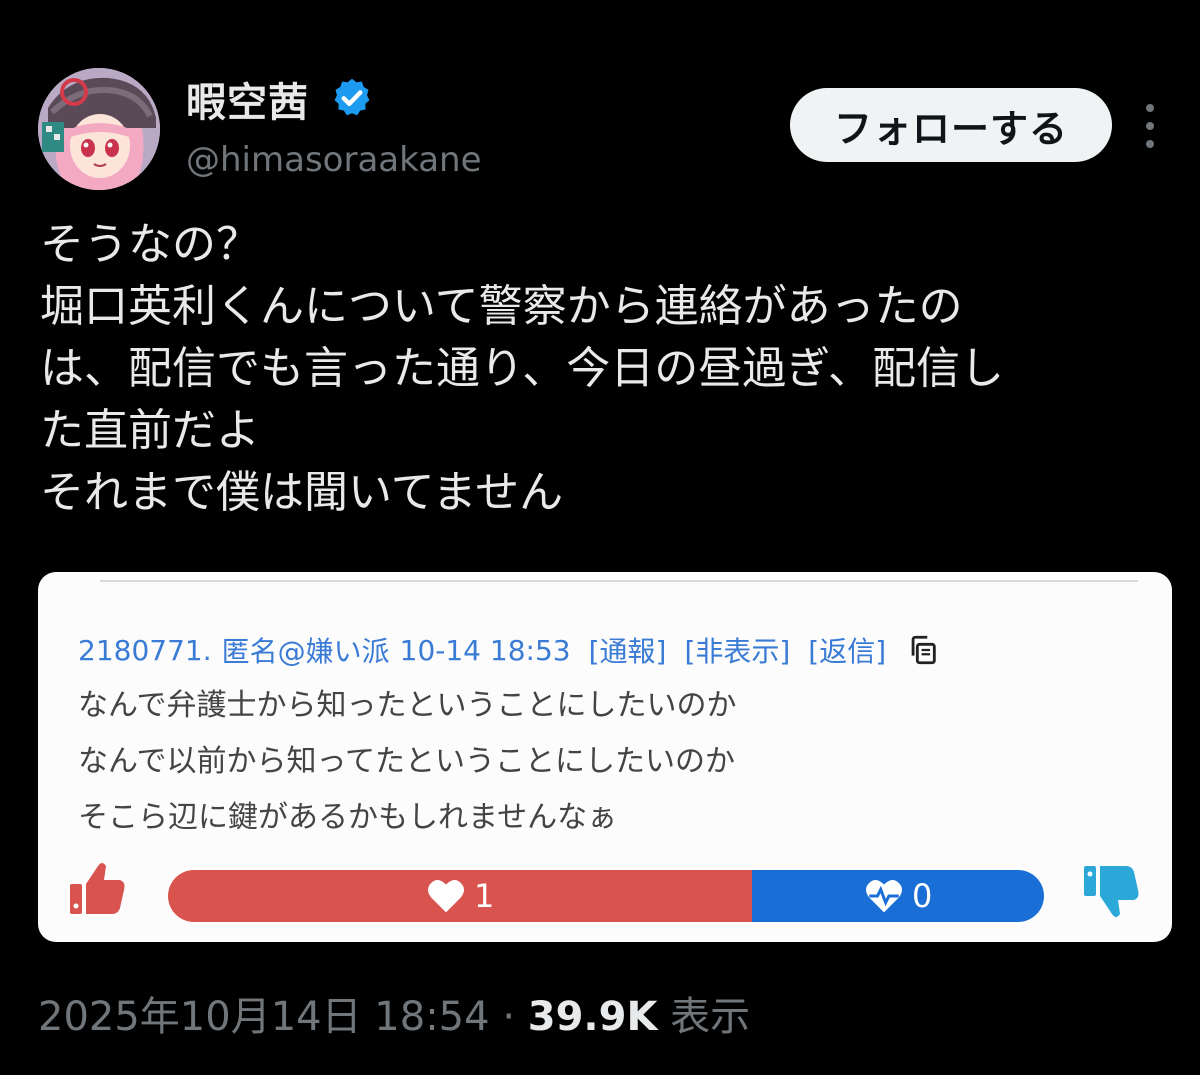 The image size is (1200, 1075). I want to click on copy-icon, so click(923, 650).